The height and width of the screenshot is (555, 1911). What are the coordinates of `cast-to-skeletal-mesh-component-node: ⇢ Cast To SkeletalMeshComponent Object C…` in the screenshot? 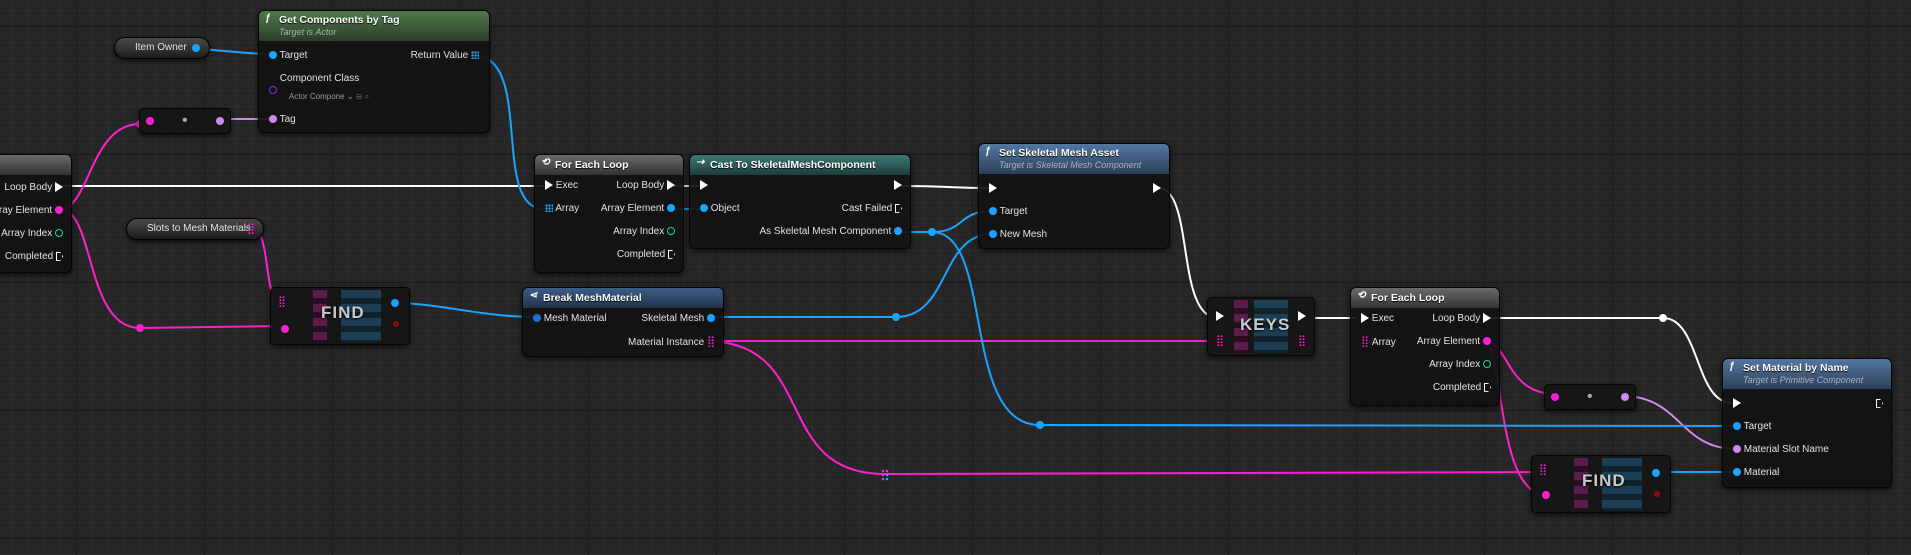 It's located at (800, 201).